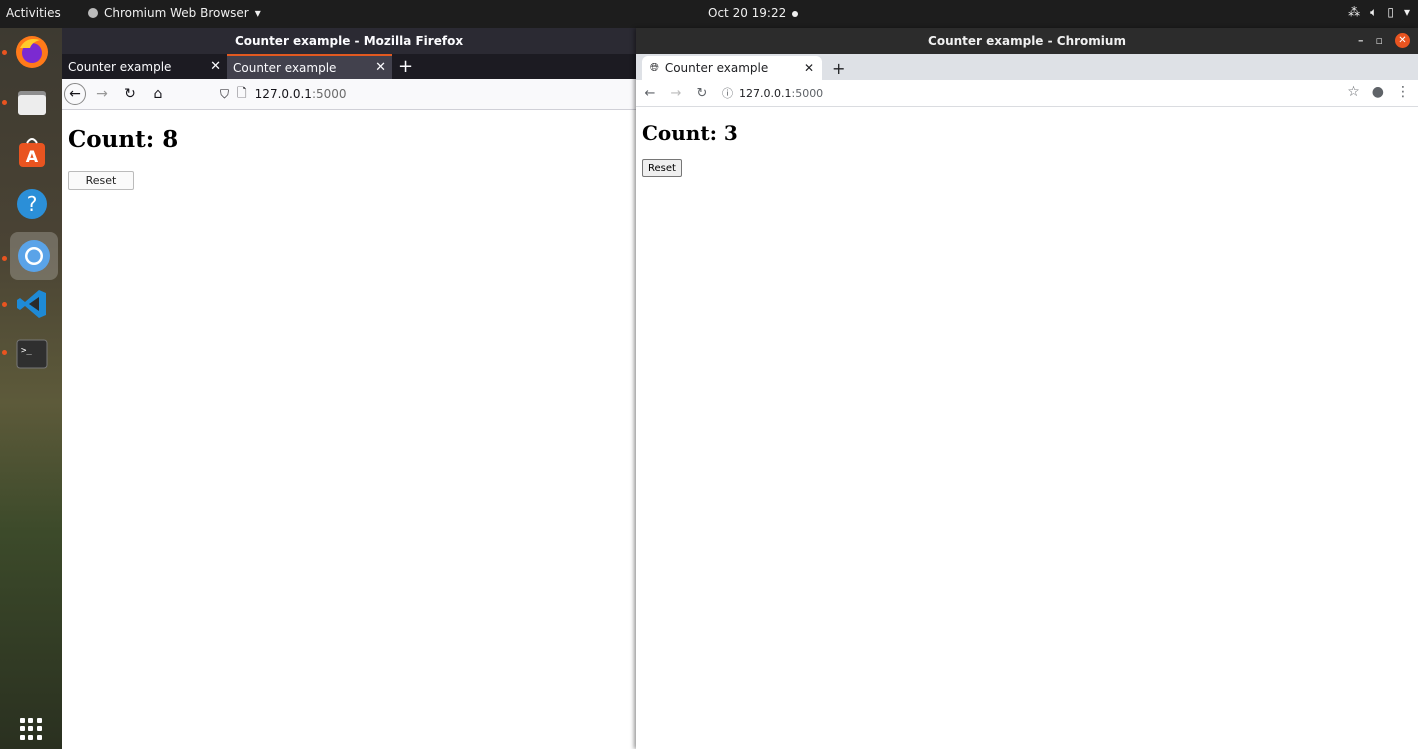  I want to click on count-heading: Count: 3, so click(690, 133).